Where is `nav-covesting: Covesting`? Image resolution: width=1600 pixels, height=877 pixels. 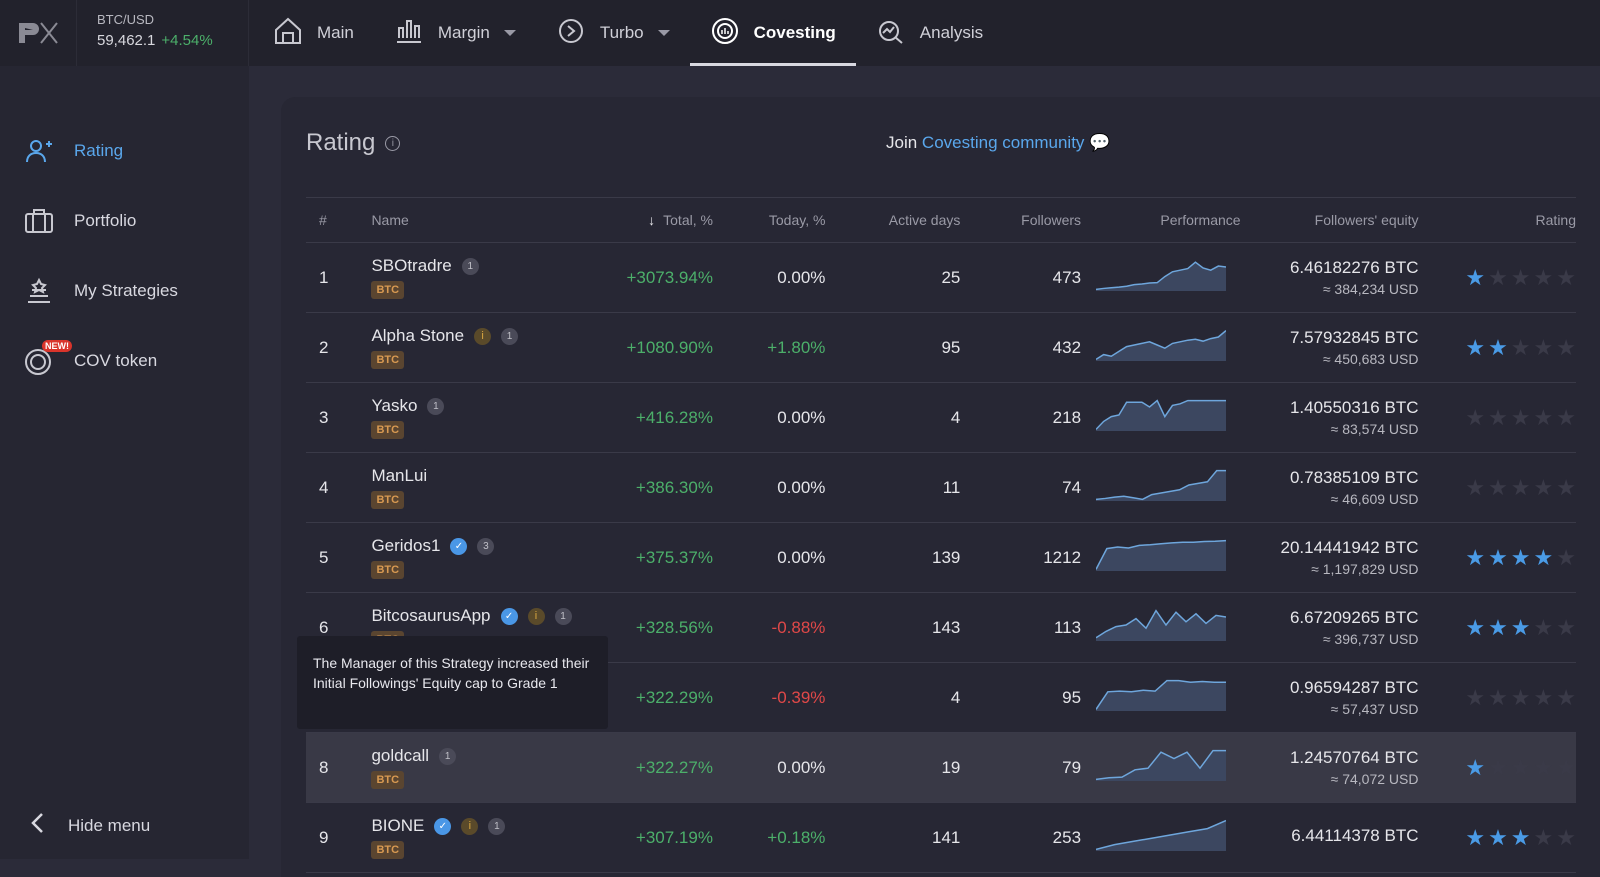
nav-covesting: Covesting is located at coordinates (772, 33).